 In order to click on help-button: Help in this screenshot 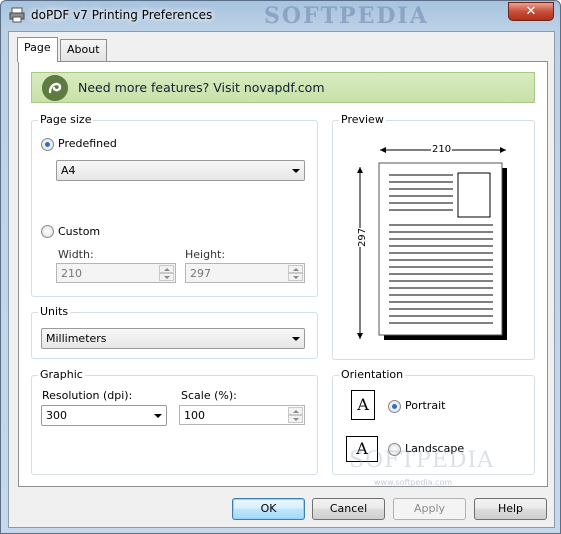, I will do `click(510, 509)`.